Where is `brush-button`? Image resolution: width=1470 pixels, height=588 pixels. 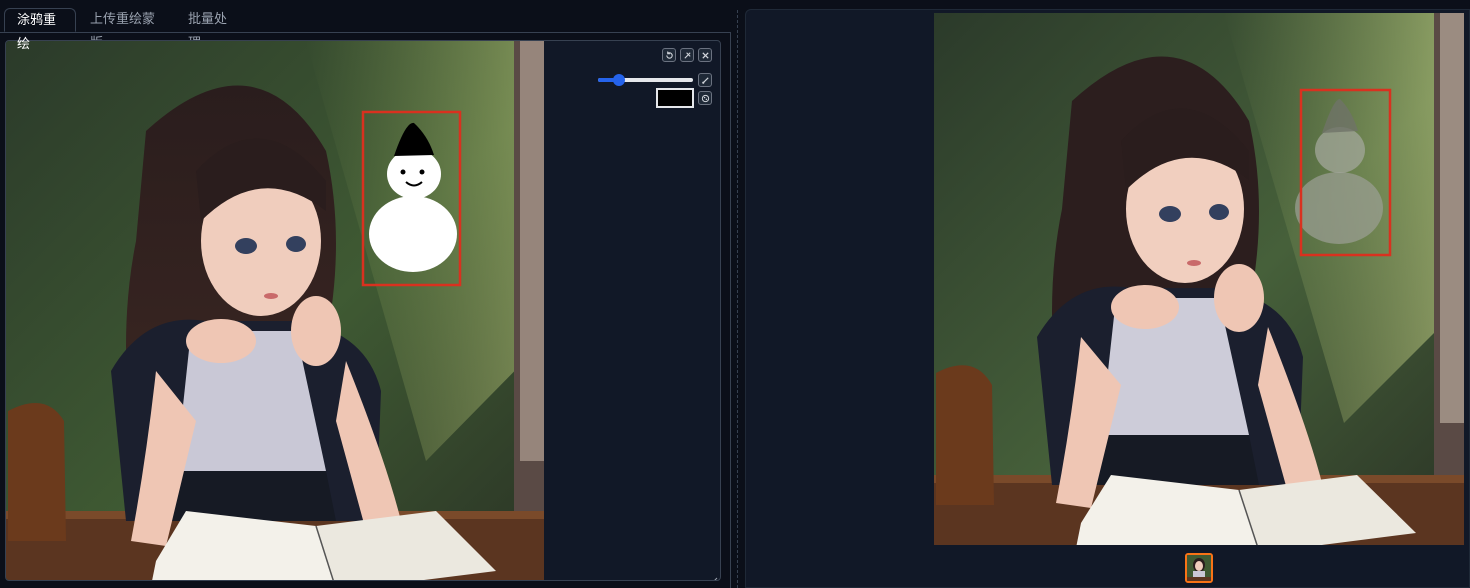 brush-button is located at coordinates (705, 80).